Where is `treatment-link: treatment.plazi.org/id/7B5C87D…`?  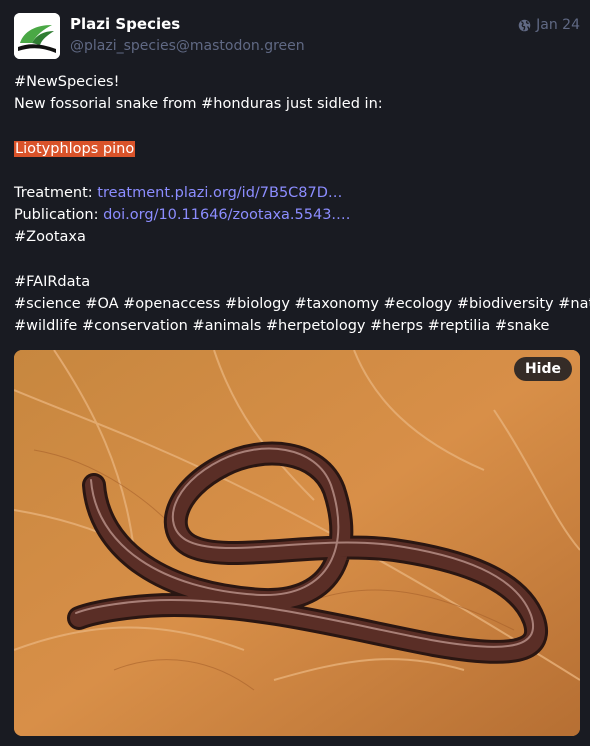
treatment-link: treatment.plazi.org/id/7B5C87D… is located at coordinates (219, 193).